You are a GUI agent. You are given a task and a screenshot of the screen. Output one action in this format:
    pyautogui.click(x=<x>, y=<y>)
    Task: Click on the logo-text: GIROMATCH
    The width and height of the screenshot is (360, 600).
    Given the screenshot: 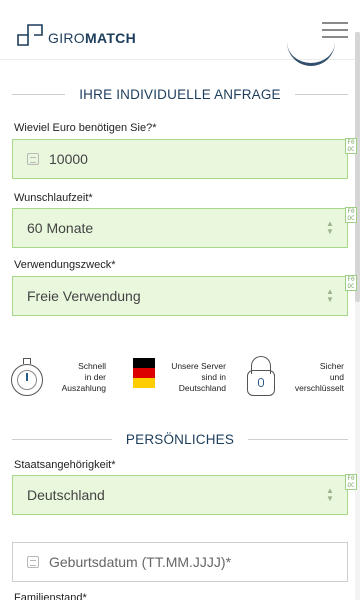 What is the action you would take?
    pyautogui.click(x=92, y=35)
    